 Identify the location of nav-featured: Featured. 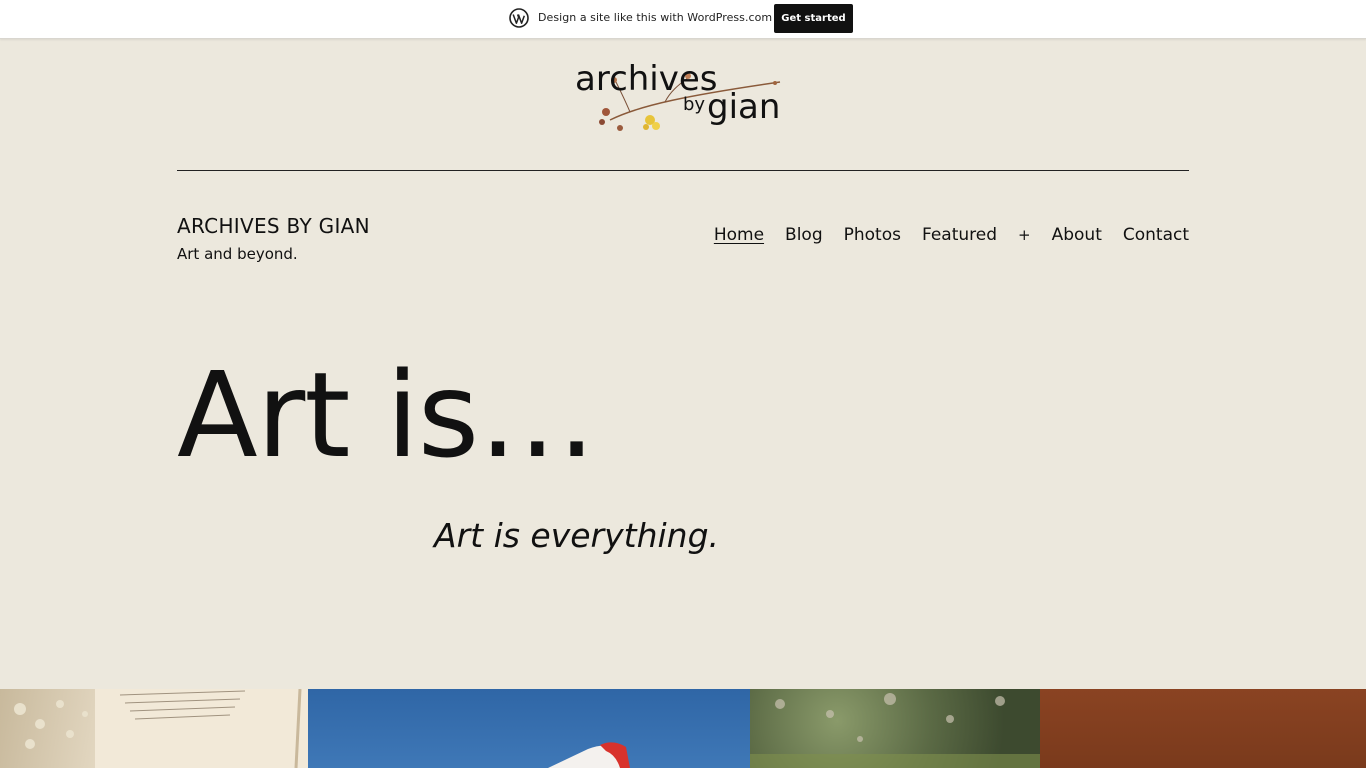
(959, 235).